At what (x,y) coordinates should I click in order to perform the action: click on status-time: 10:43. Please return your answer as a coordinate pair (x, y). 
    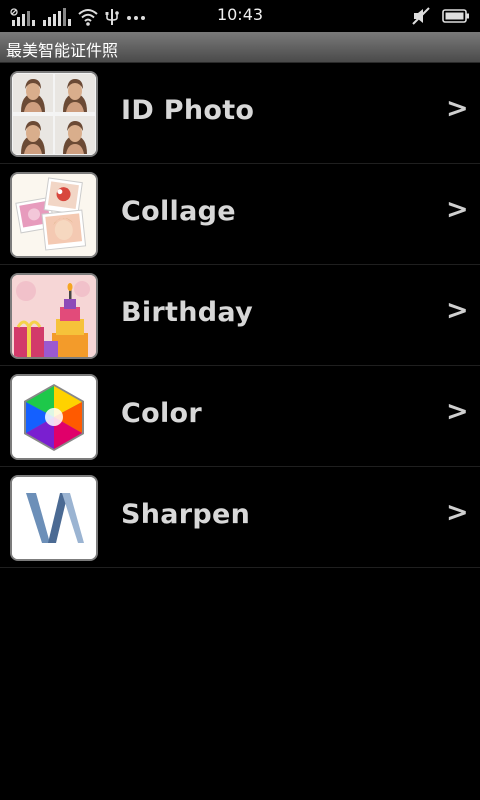
    Looking at the image, I should click on (240, 14).